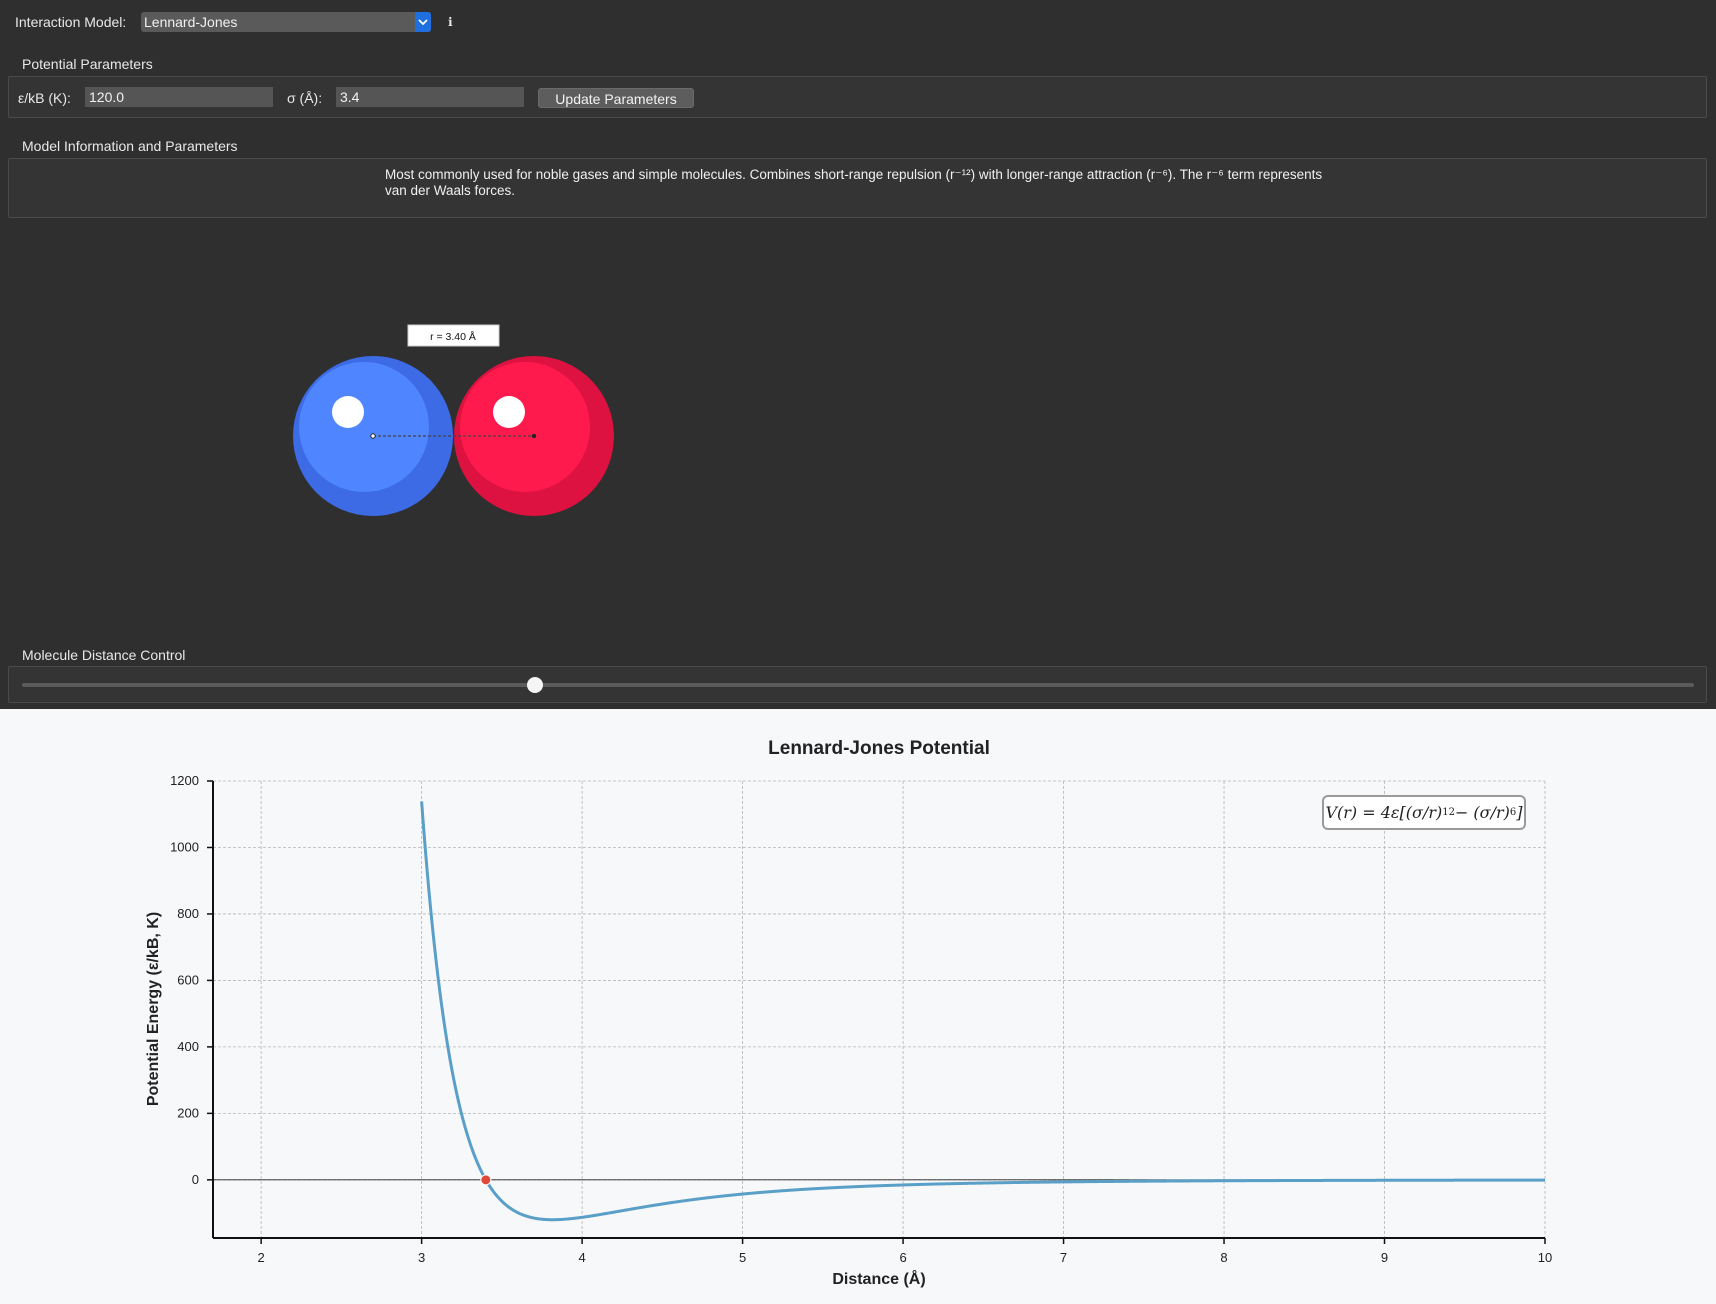 This screenshot has width=1716, height=1304. Describe the element at coordinates (179, 97) in the screenshot. I see `epsilon-input: 120.0` at that location.